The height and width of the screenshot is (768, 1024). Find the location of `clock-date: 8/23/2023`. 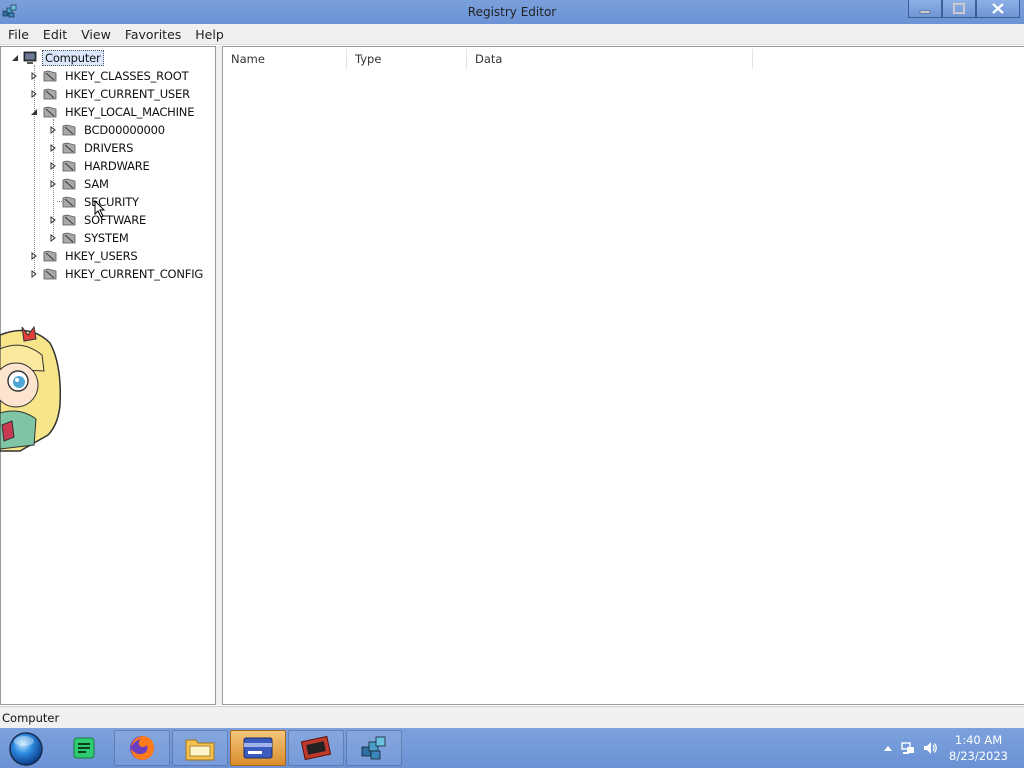

clock-date: 8/23/2023 is located at coordinates (978, 756).